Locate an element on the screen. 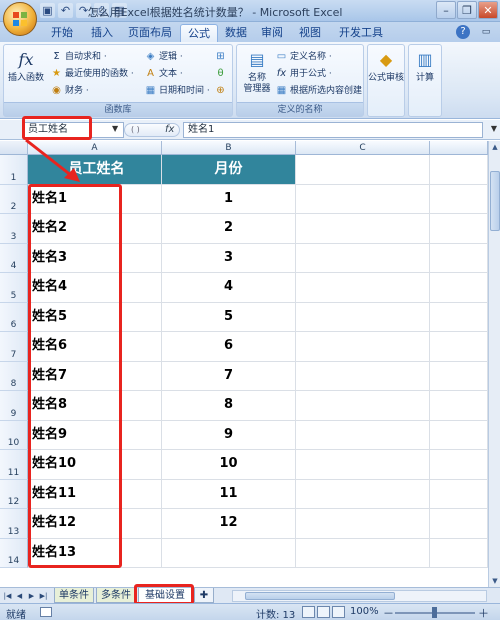  row-header: 9 is located at coordinates (14, 406).